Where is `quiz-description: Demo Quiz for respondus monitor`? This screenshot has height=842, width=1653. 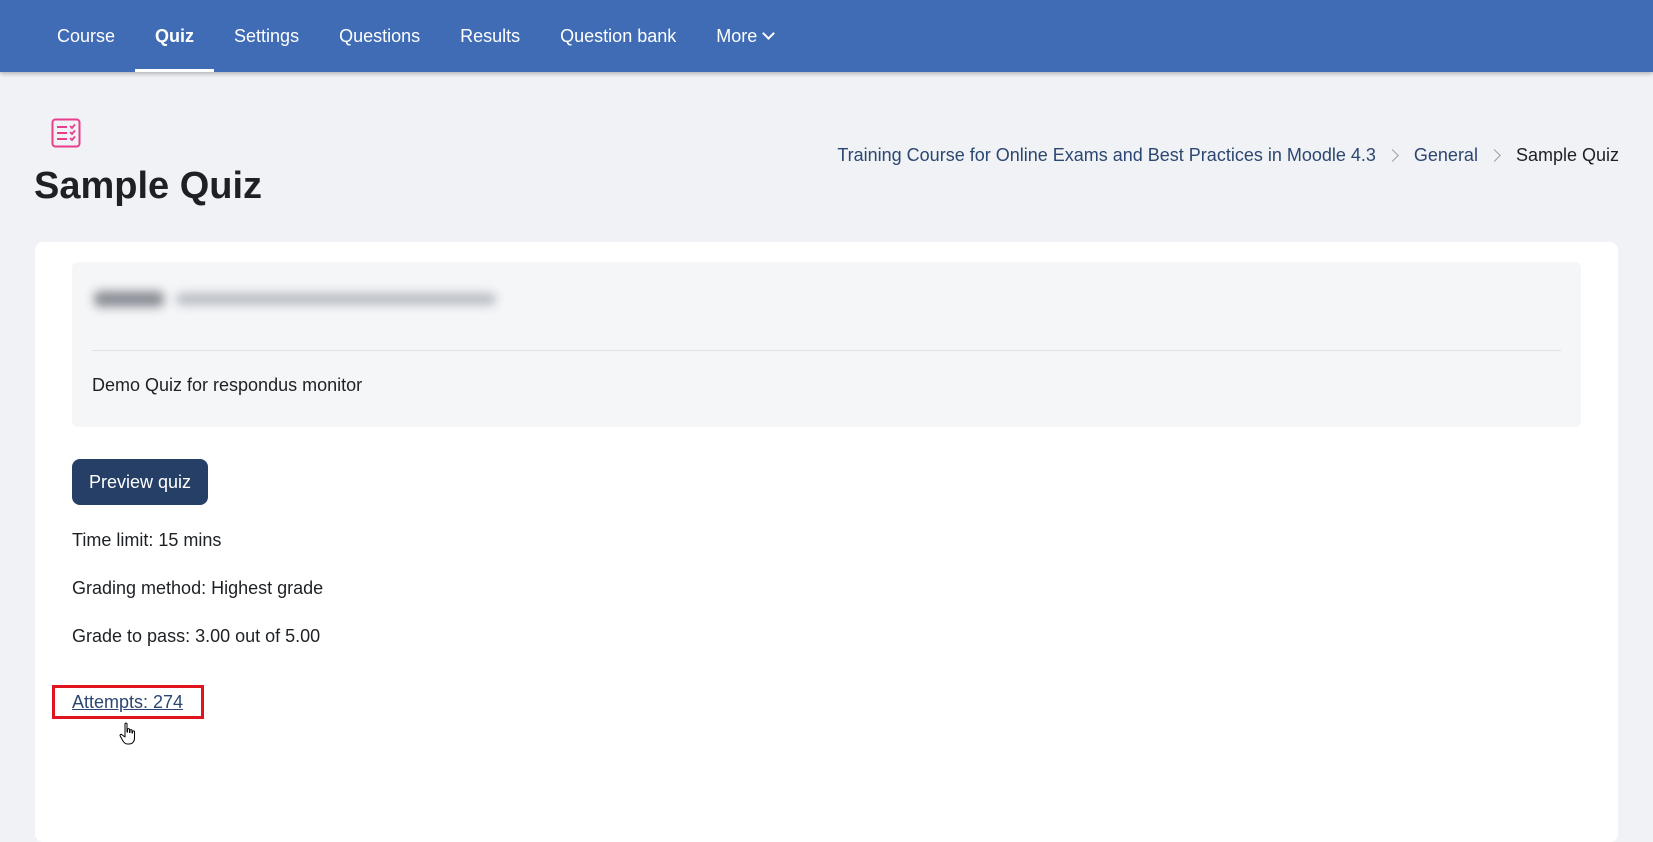 quiz-description: Demo Quiz for respondus monitor is located at coordinates (227, 385).